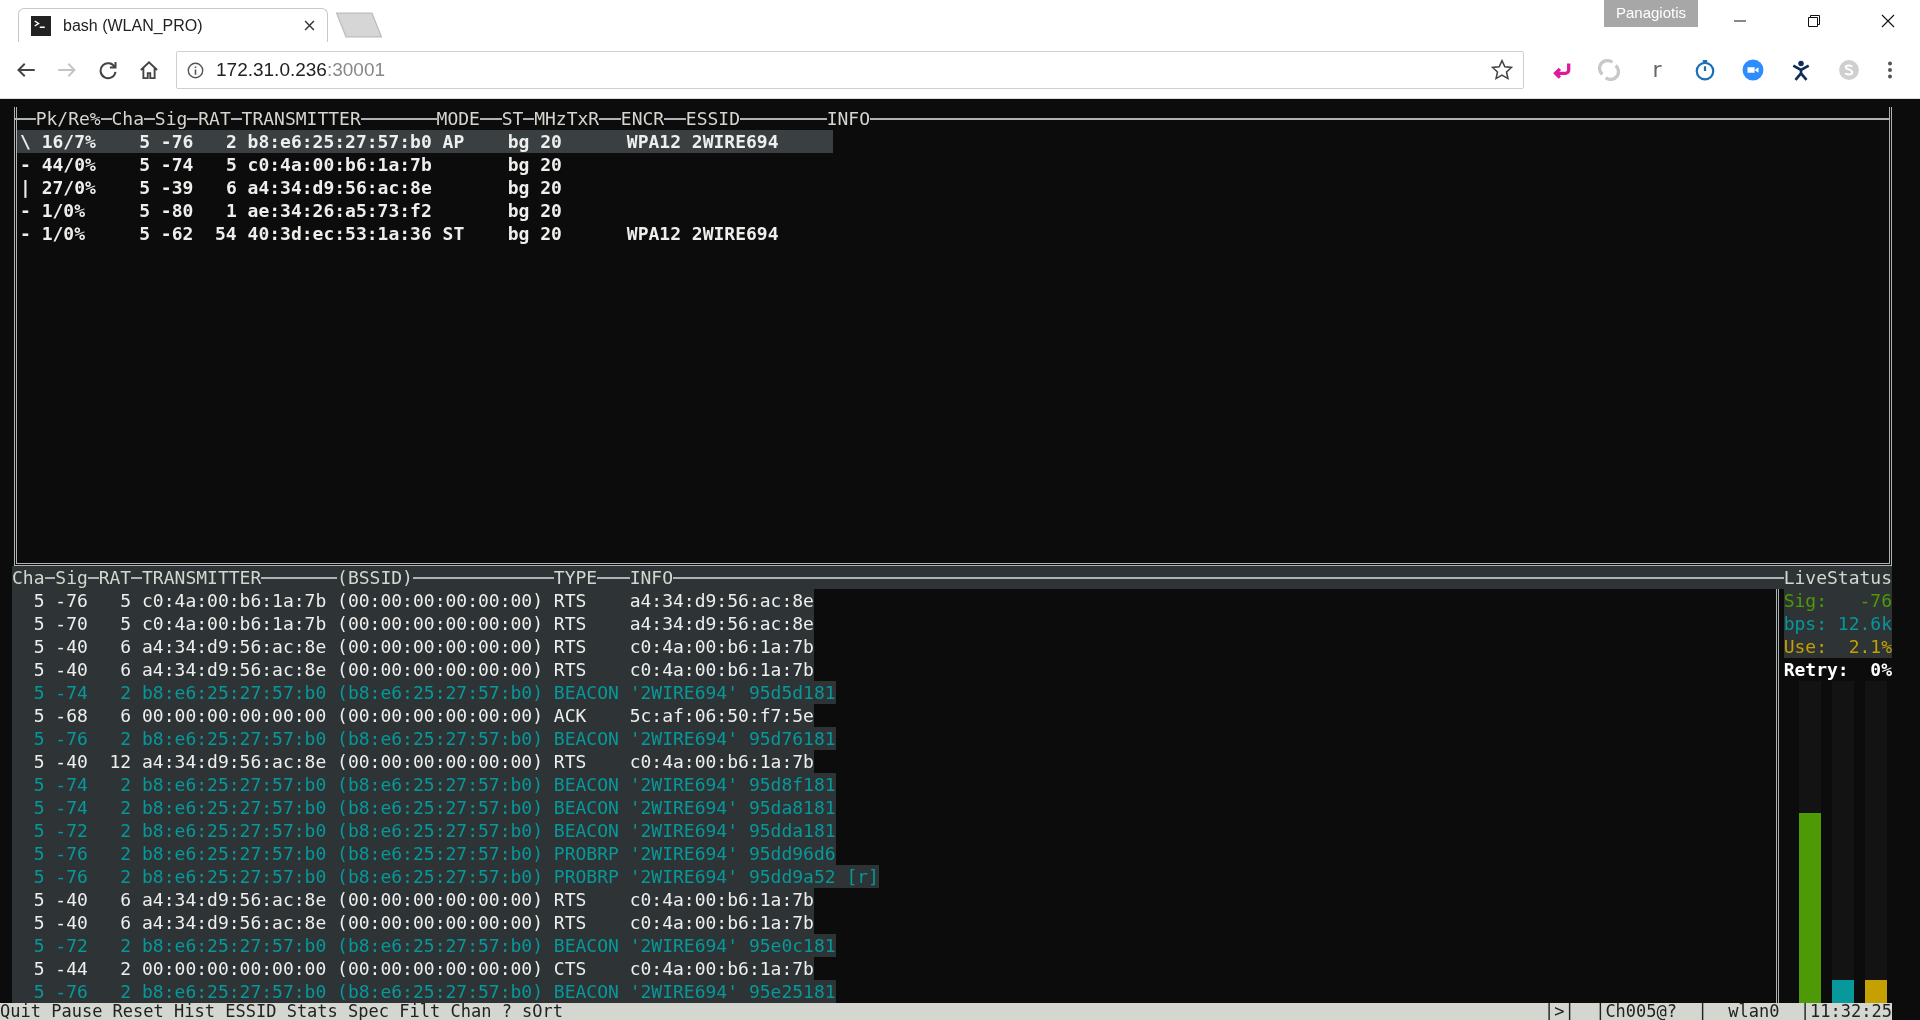 The width and height of the screenshot is (1920, 1020). Describe the element at coordinates (68, 164) in the screenshot. I see `table-cell: 44/0%` at that location.